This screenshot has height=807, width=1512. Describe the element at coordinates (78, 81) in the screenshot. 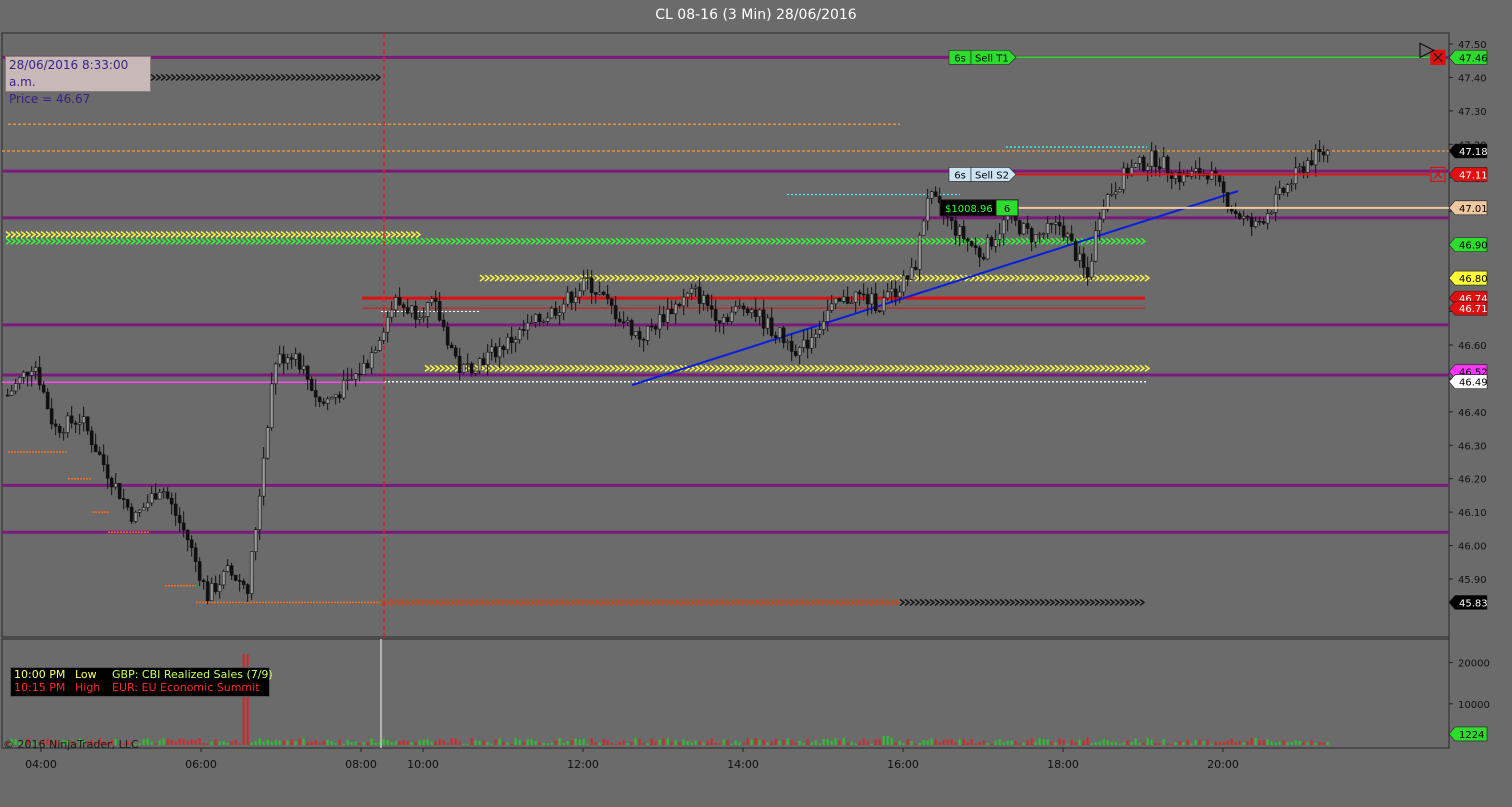

I see `crosshair-info-box: 28/06/2016 8:33:00 a.m. Price = 46.67` at that location.